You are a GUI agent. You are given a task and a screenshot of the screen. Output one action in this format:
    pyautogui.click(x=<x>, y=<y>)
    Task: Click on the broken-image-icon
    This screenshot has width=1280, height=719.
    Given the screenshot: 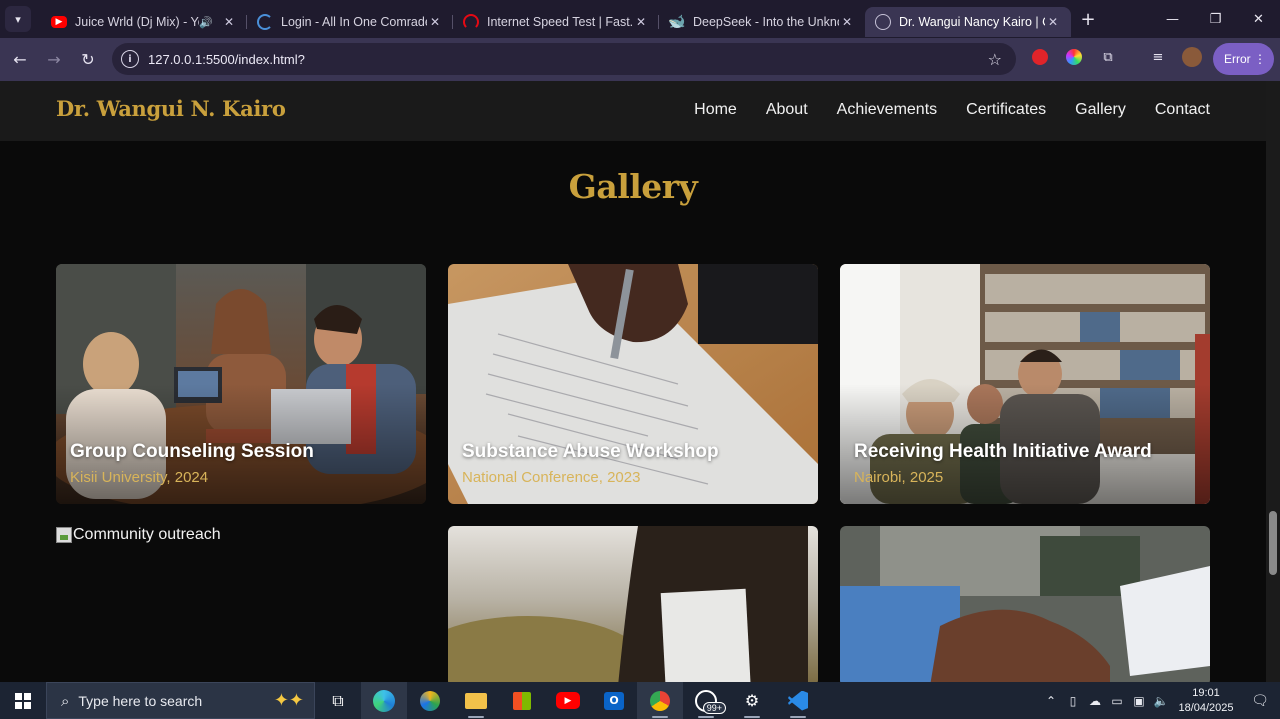 What is the action you would take?
    pyautogui.click(x=64, y=535)
    